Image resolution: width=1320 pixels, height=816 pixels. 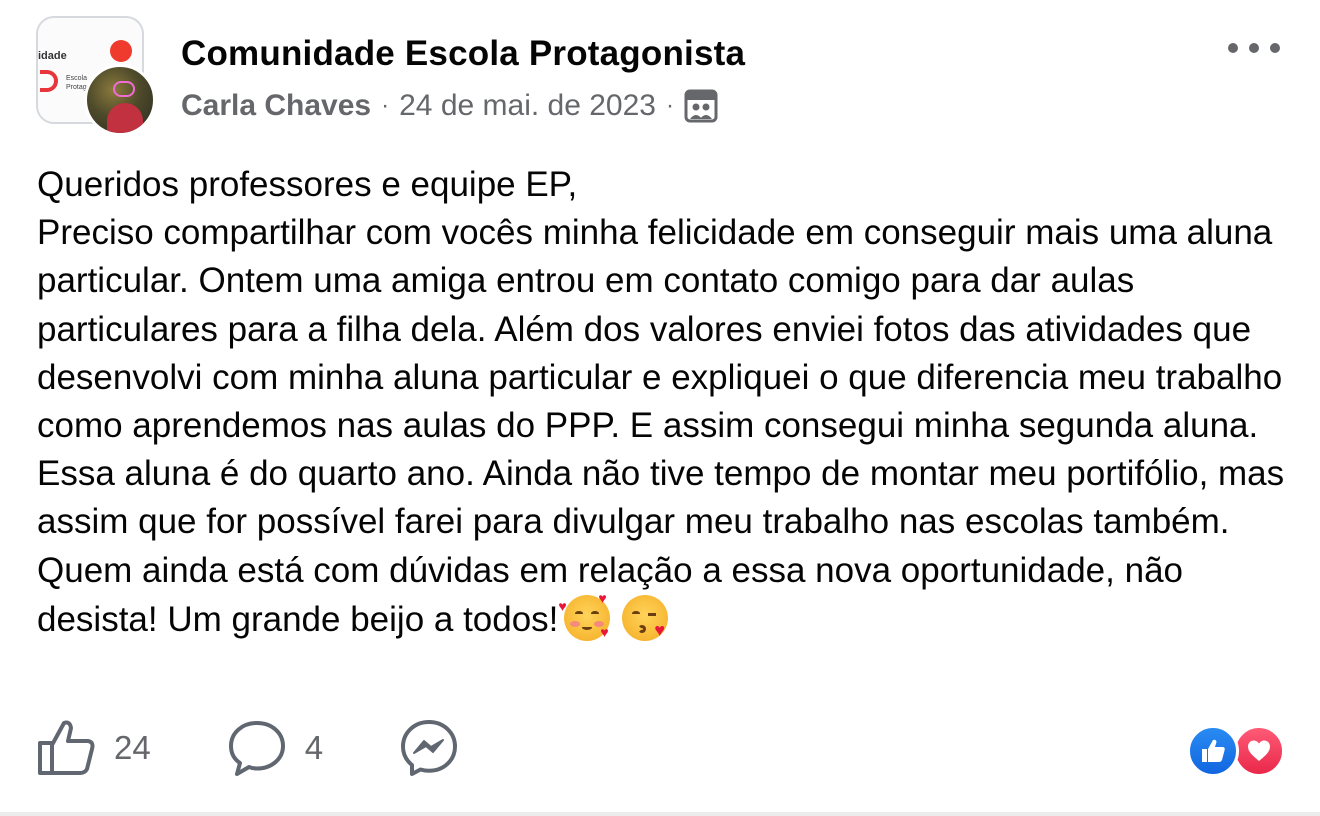 I want to click on love-reaction-icon, so click(x=1259, y=751).